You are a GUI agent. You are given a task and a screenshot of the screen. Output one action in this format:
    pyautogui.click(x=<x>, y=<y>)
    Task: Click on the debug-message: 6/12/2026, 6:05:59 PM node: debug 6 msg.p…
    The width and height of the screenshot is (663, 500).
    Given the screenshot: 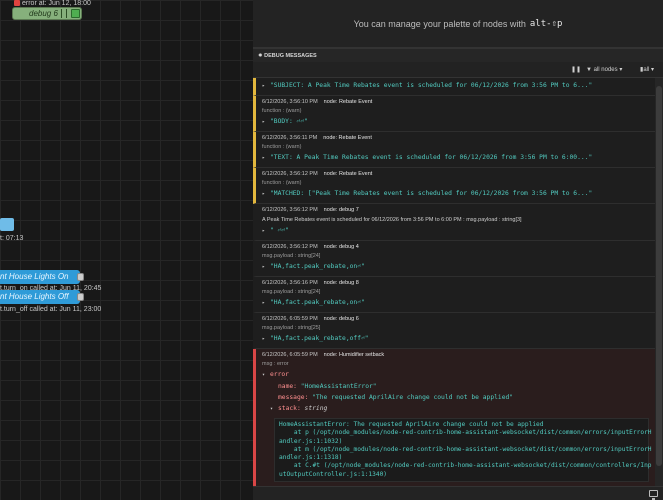 What is the action you would take?
    pyautogui.click(x=454, y=331)
    